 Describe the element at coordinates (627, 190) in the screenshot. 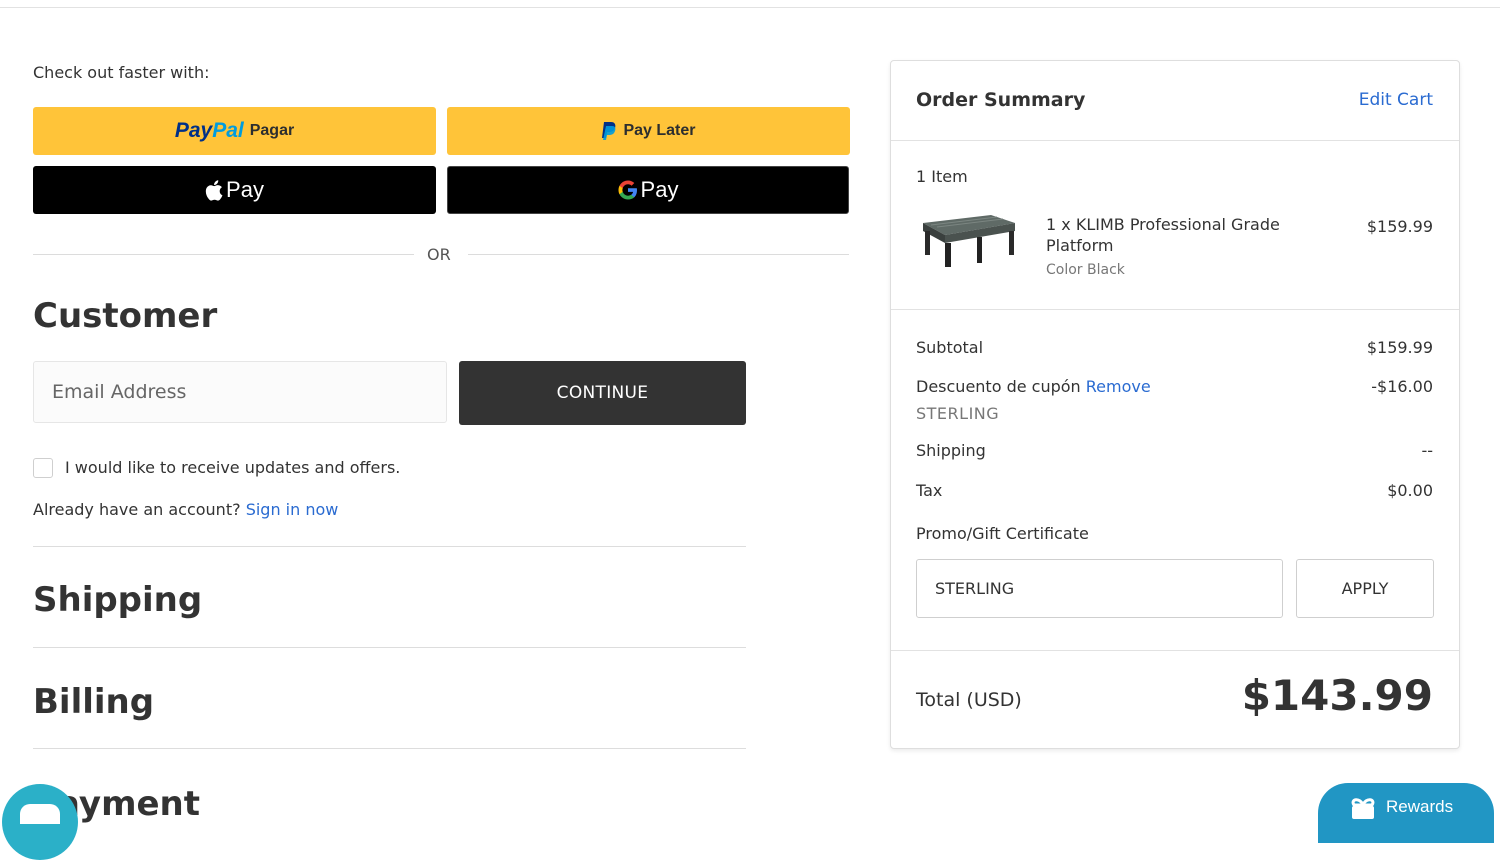

I see `google-g-icon` at that location.